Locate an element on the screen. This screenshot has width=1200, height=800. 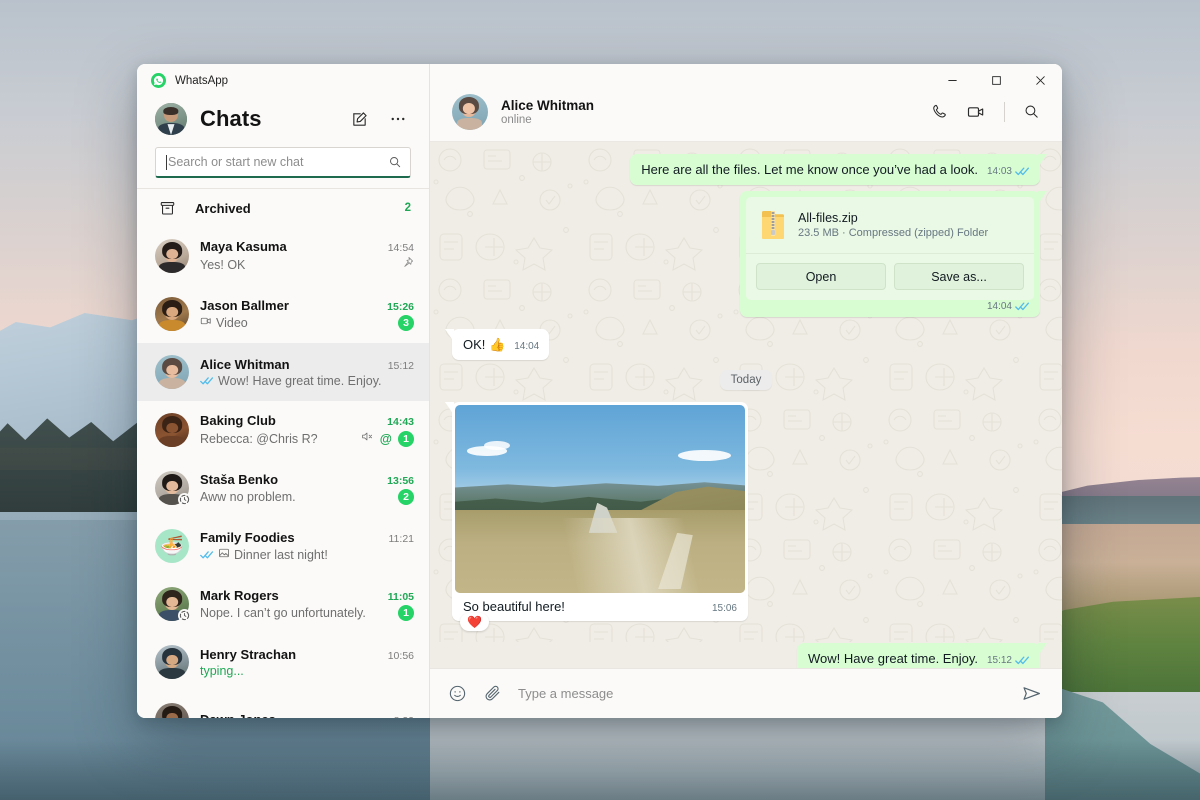
message-row: Wow! Have great time. Enjoy. 15:12 is located at coordinates (746, 655).